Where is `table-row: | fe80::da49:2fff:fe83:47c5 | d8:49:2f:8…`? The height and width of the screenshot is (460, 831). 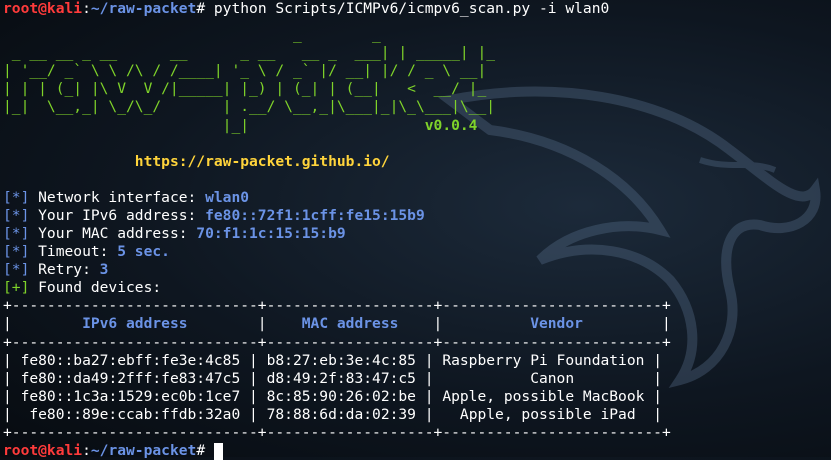 table-row: | fe80::da49:2fff:fe83:47c5 | d8:49:2f:8… is located at coordinates (333, 378).